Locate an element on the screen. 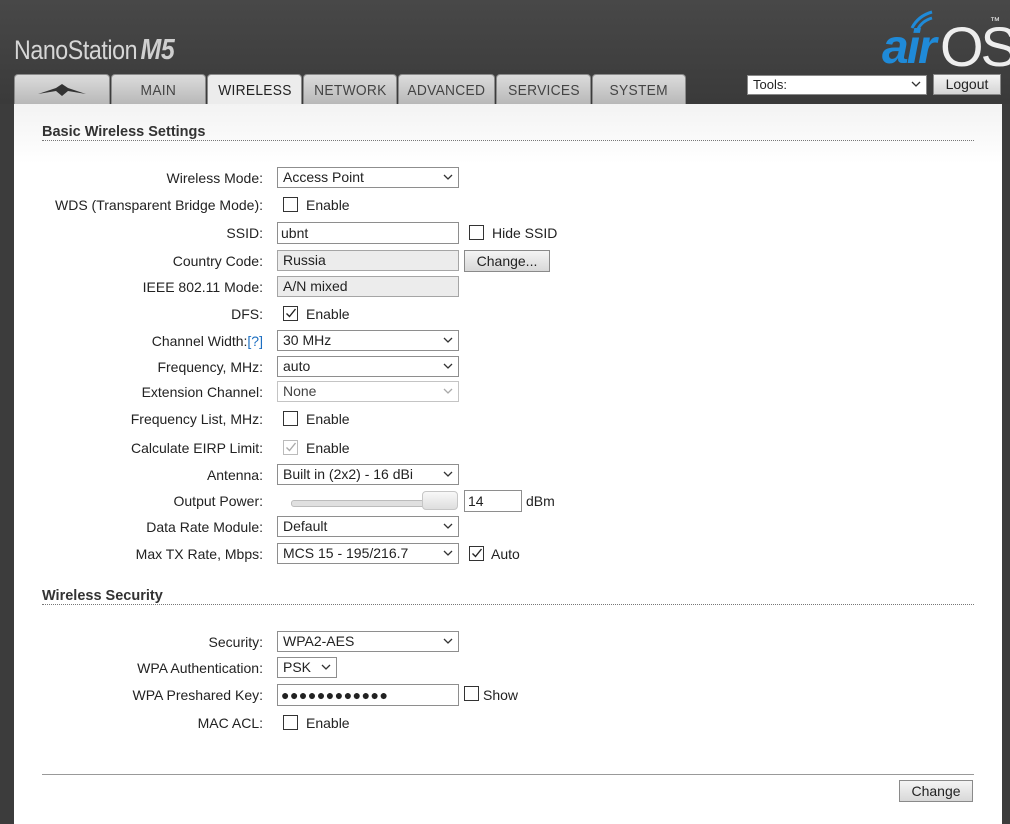 The height and width of the screenshot is (824, 1010). tab-wireless: WIRELESS is located at coordinates (254, 89).